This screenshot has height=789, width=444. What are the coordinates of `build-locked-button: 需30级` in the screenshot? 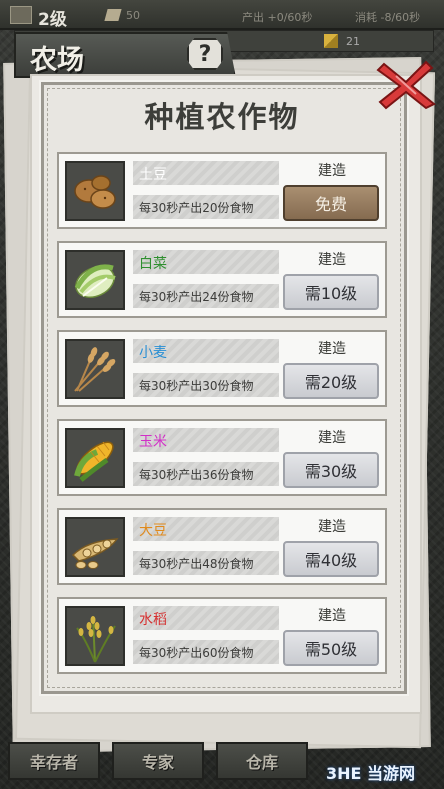 It's located at (331, 470).